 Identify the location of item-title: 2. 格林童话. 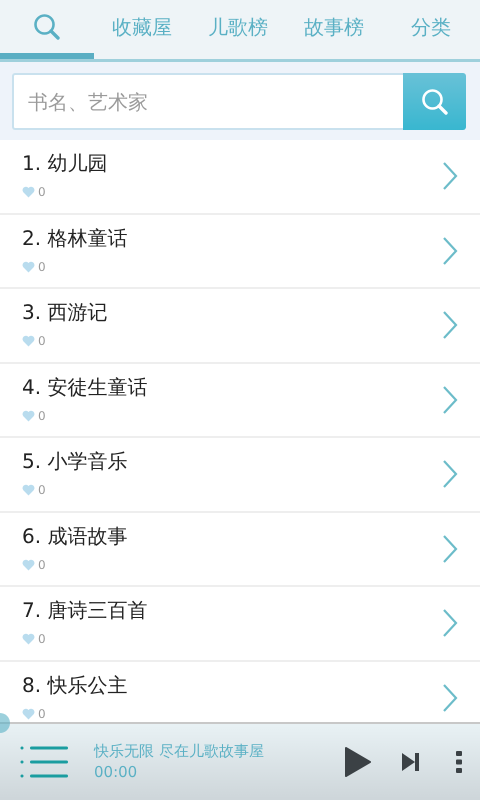
(75, 238).